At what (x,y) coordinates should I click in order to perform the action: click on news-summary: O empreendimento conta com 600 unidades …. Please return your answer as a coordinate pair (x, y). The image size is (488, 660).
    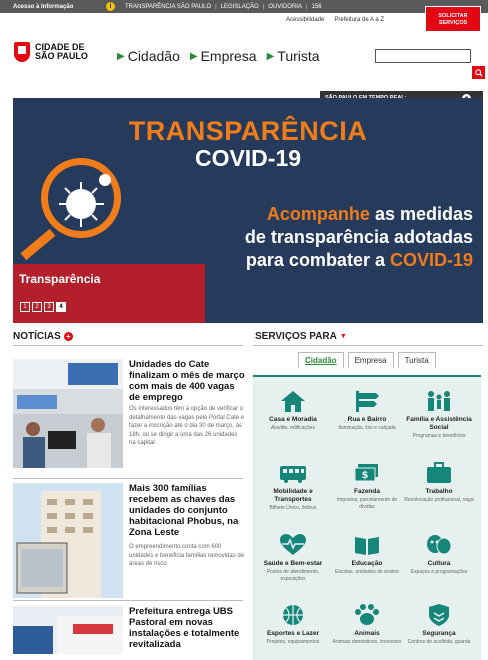
    Looking at the image, I should click on (187, 555).